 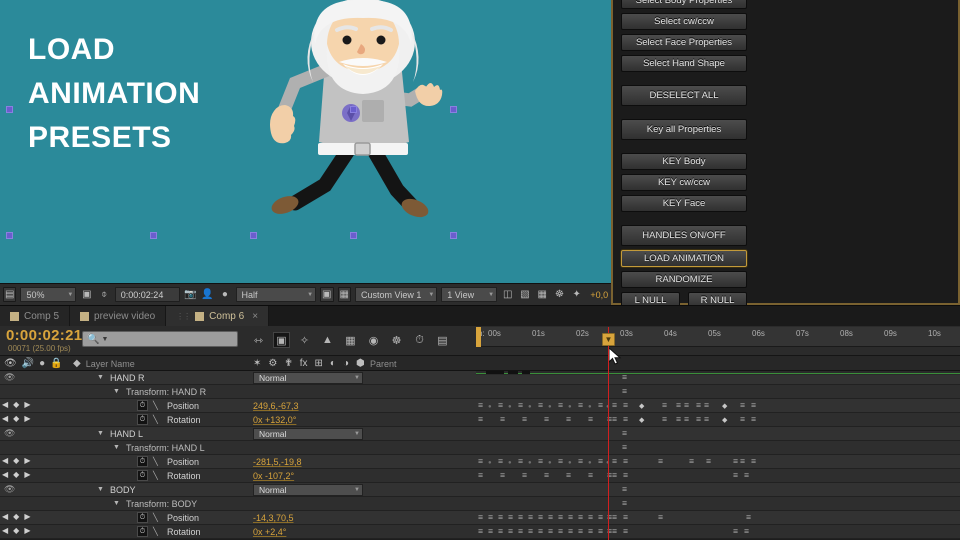 What do you see at coordinates (373, 340) in the screenshot?
I see `brainstorm-icon: ◉` at bounding box center [373, 340].